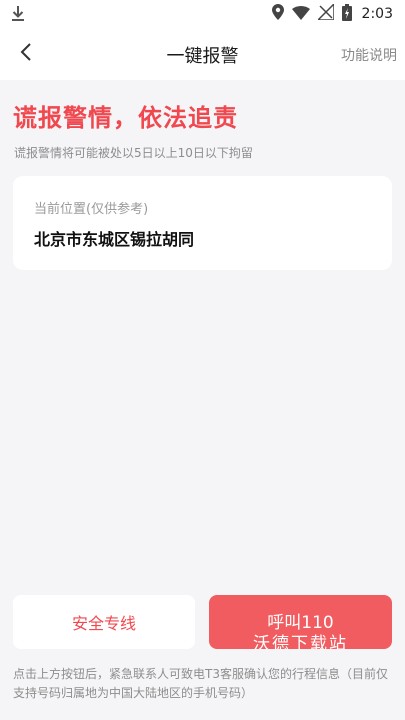 The width and height of the screenshot is (405, 720). What do you see at coordinates (202, 14) in the screenshot?
I see `status-bar: 2:03` at bounding box center [202, 14].